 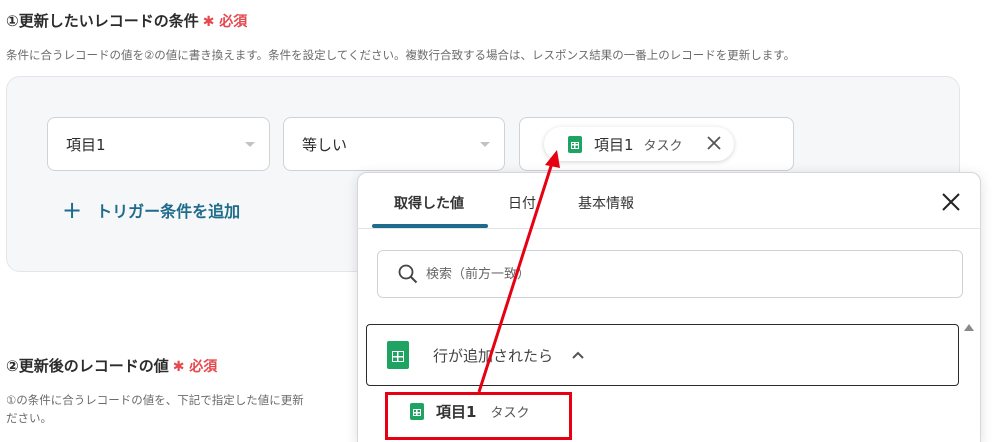 I want to click on tab-date: 日付, so click(x=522, y=203).